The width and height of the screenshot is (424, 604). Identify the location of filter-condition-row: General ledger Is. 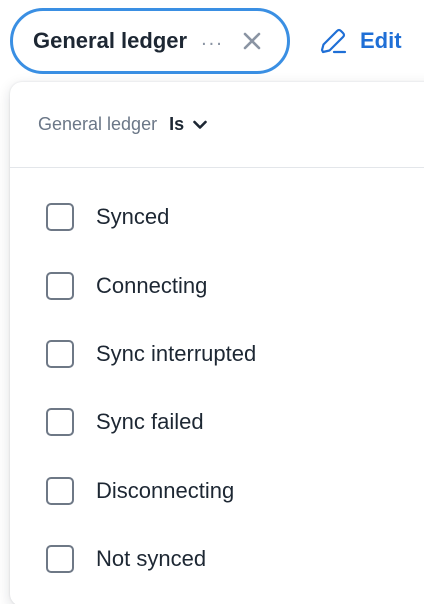
(217, 125).